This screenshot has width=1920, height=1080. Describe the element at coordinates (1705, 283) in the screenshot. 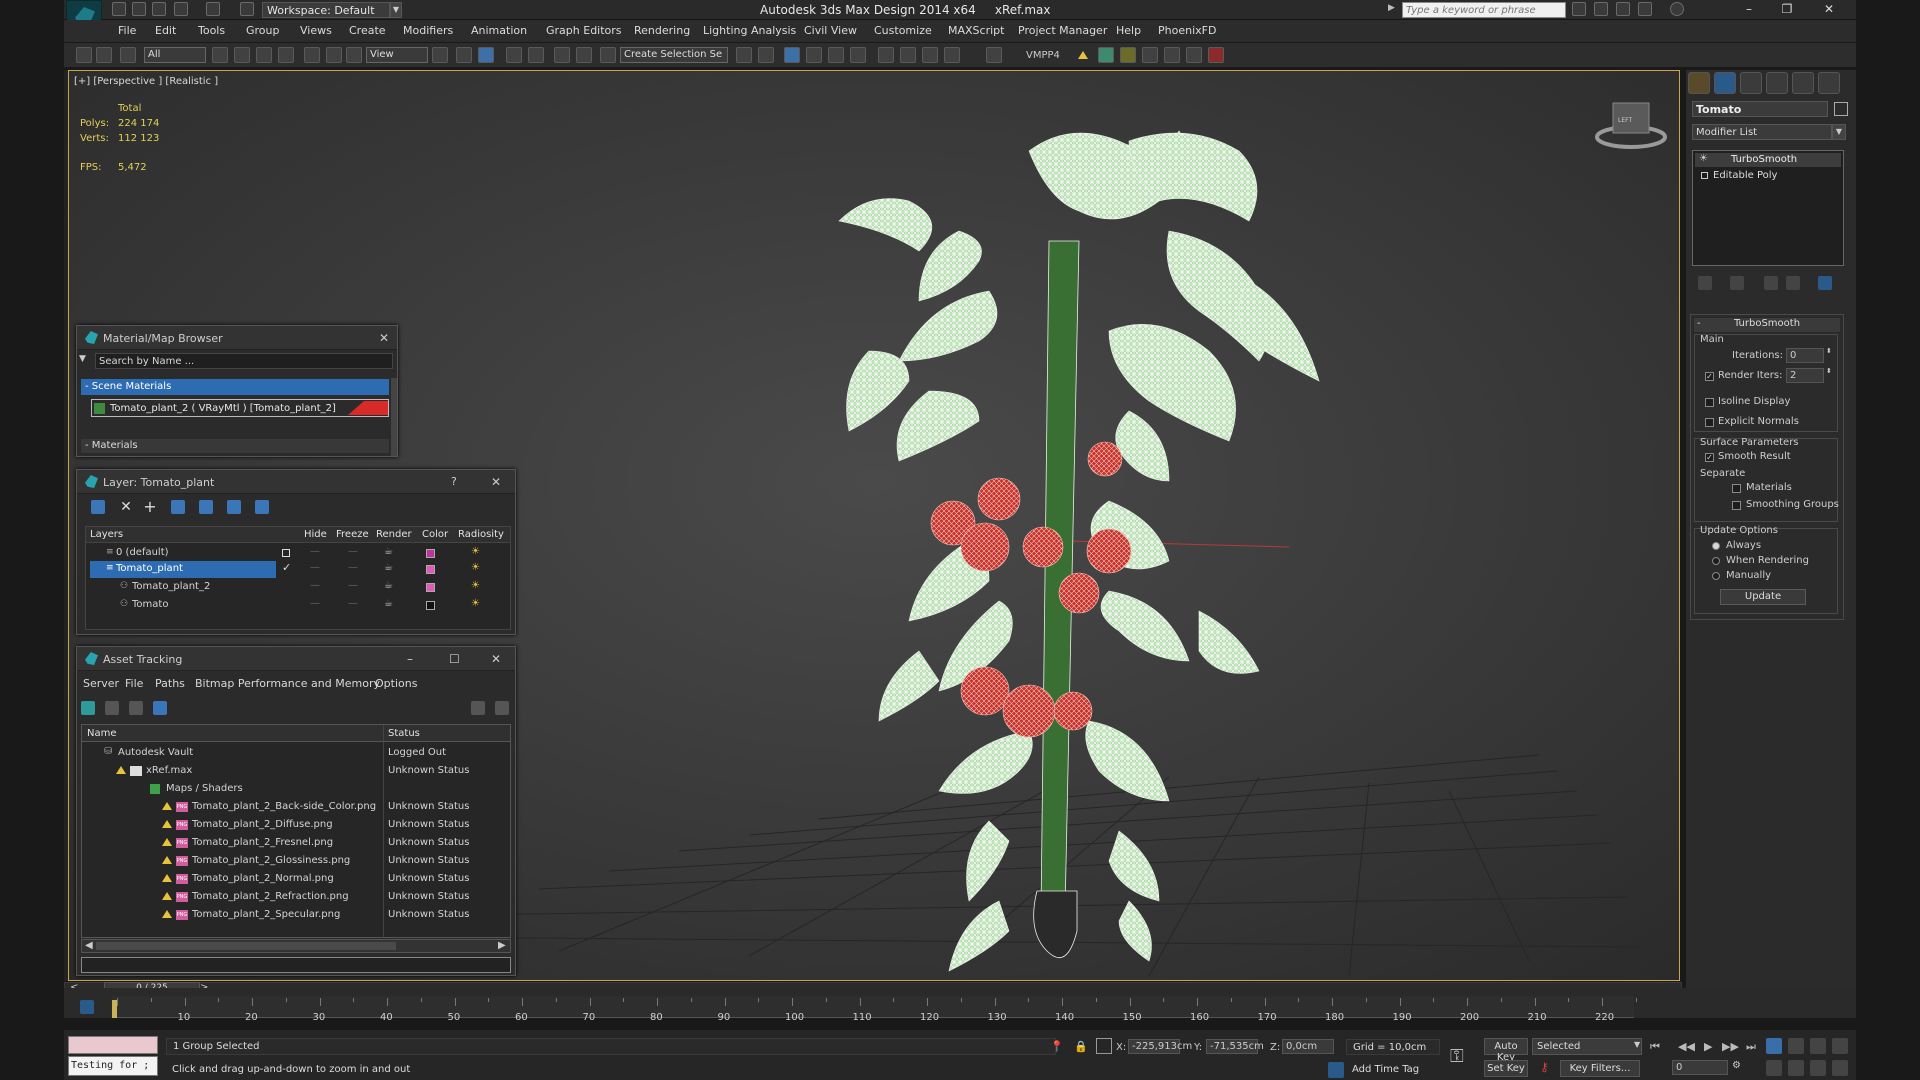

I see `pin-stack-icon` at that location.